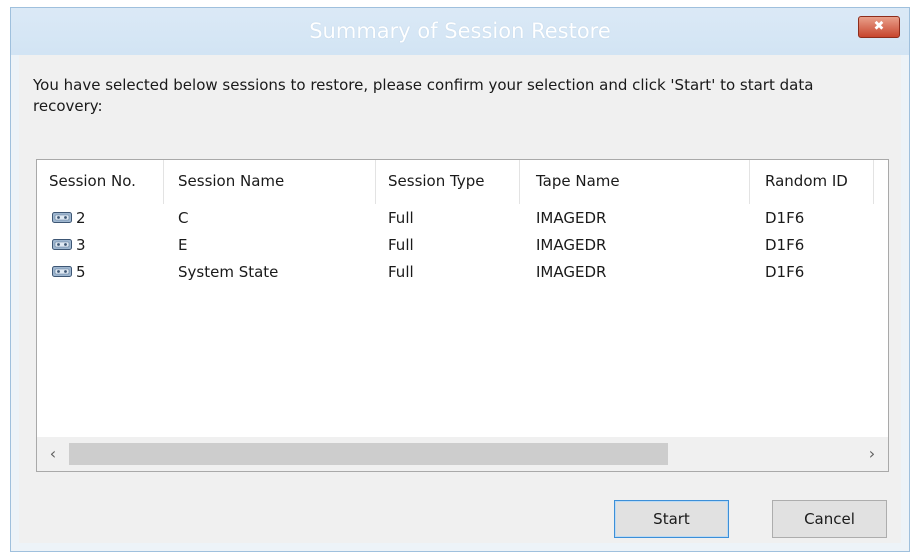 Image resolution: width=919 pixels, height=556 pixels. I want to click on close-button: ✖, so click(879, 27).